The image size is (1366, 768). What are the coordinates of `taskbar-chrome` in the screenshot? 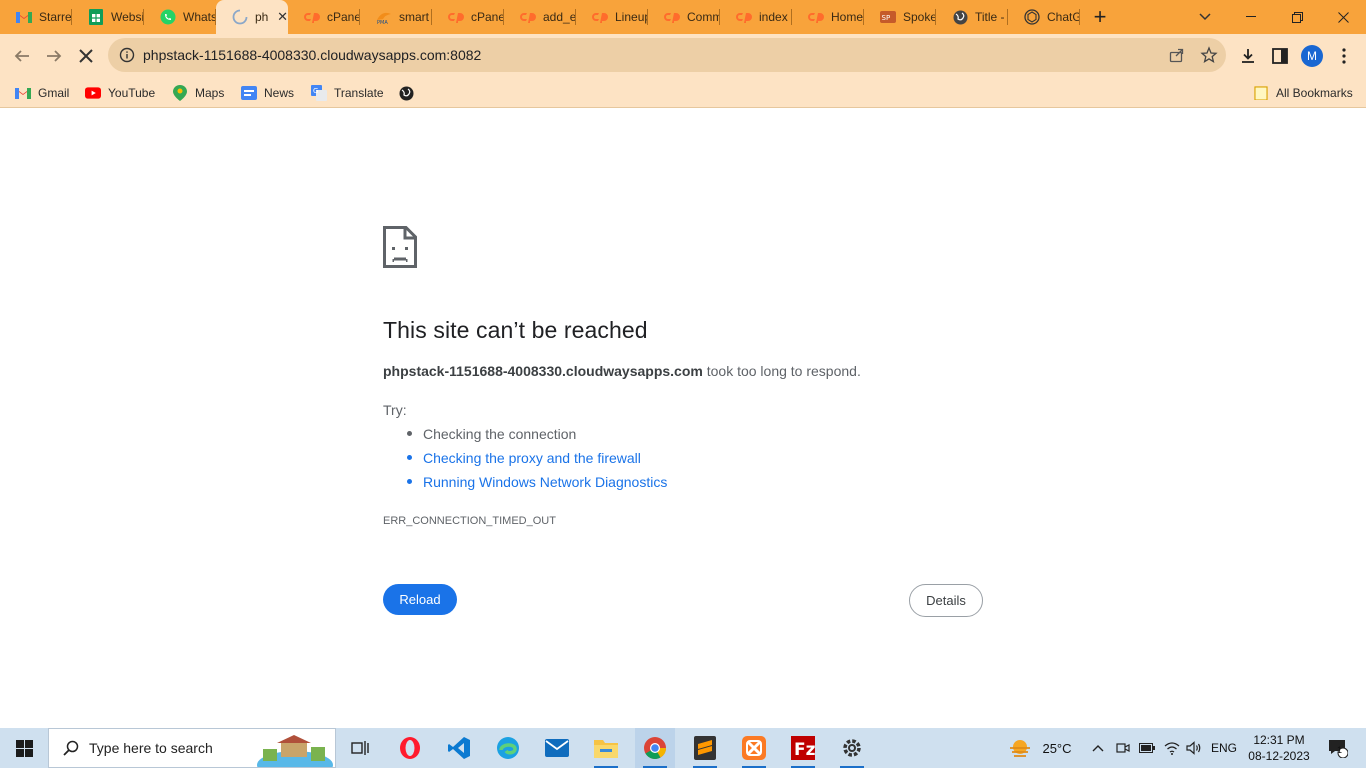 It's located at (655, 748).